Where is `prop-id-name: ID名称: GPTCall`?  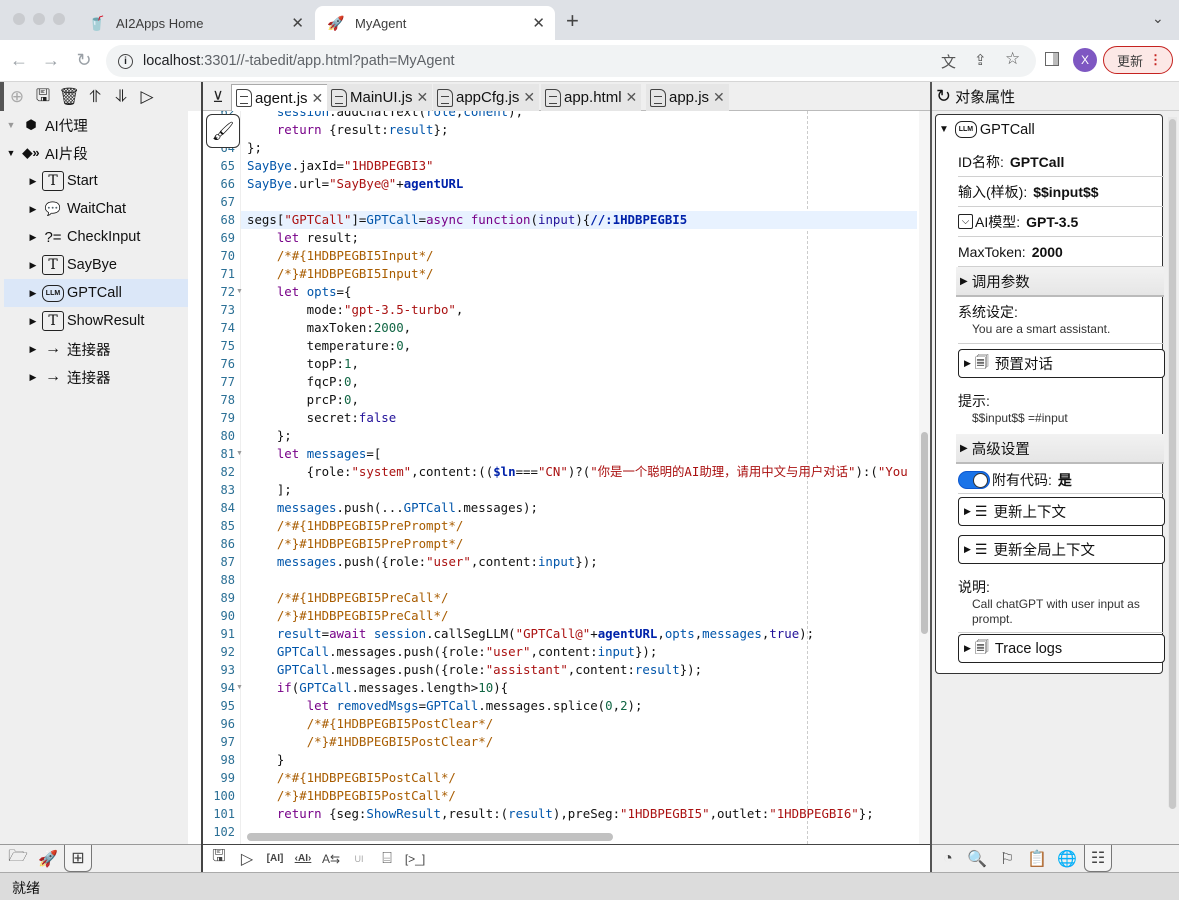
prop-id-name: ID名称: GPTCall is located at coordinates (1061, 162).